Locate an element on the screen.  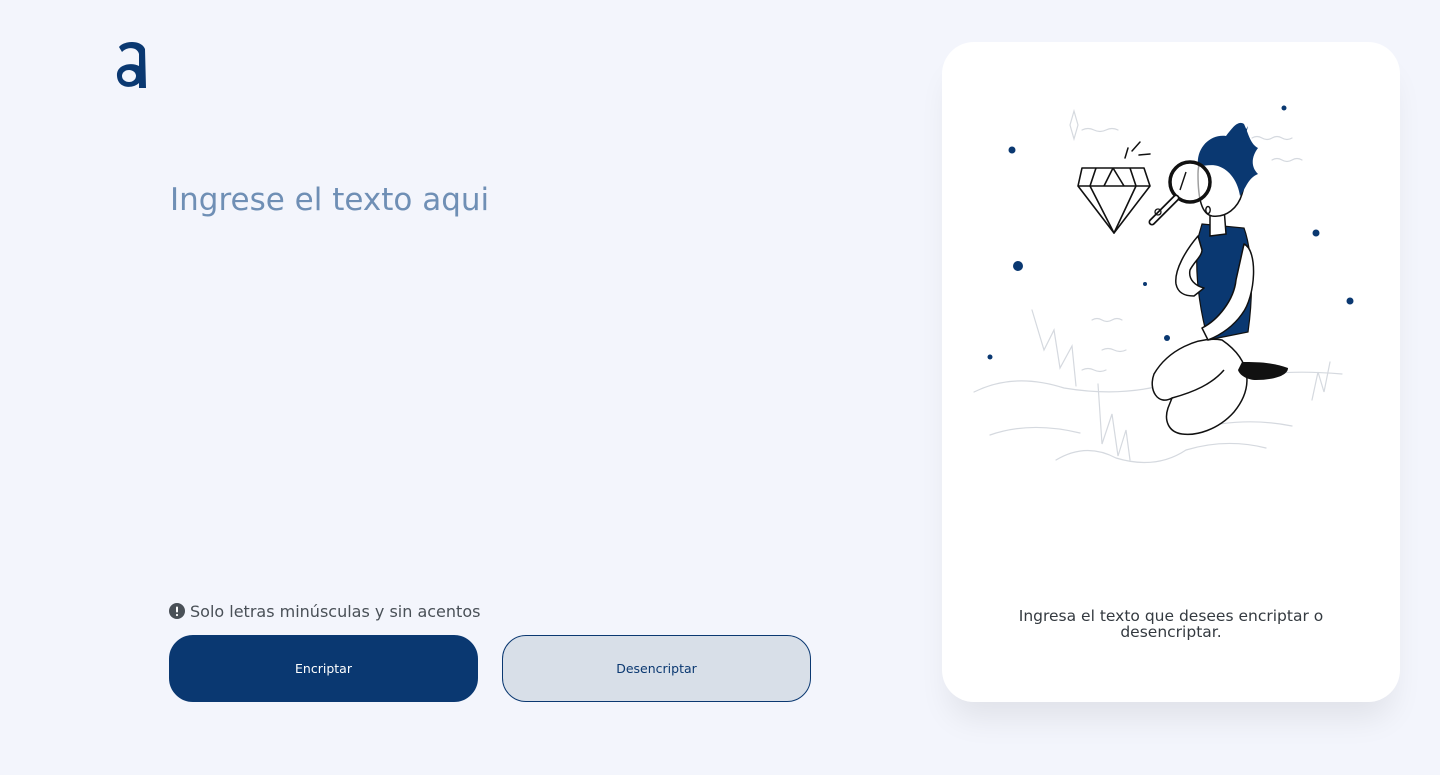
hint-text: Solo letras minúsculas y sin acentos is located at coordinates (335, 611).